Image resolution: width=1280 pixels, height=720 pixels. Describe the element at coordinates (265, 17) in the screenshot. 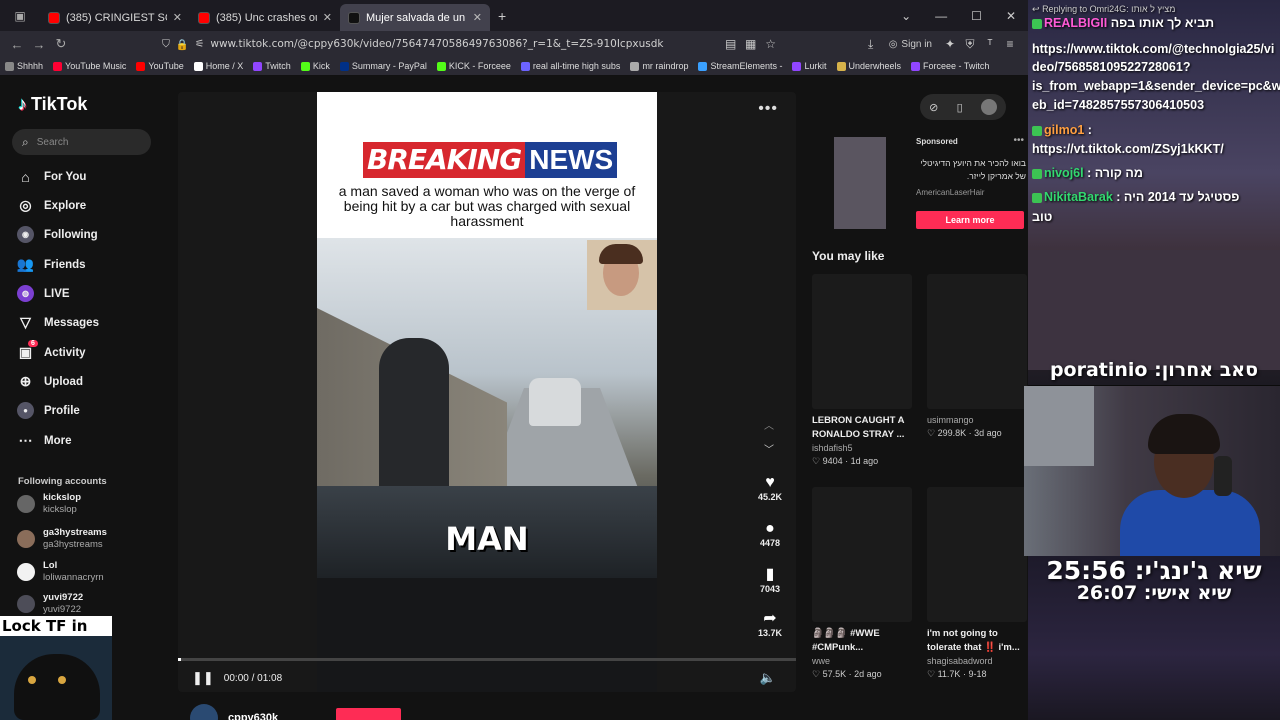

I see `tab-2: (385) Unc crashes out for buzzb ✕` at that location.